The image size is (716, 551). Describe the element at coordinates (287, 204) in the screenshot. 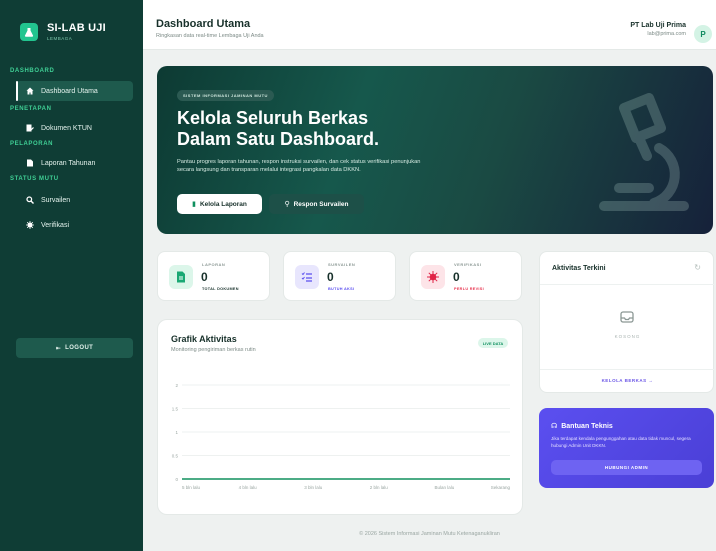

I see `search-icon: ⚲` at that location.